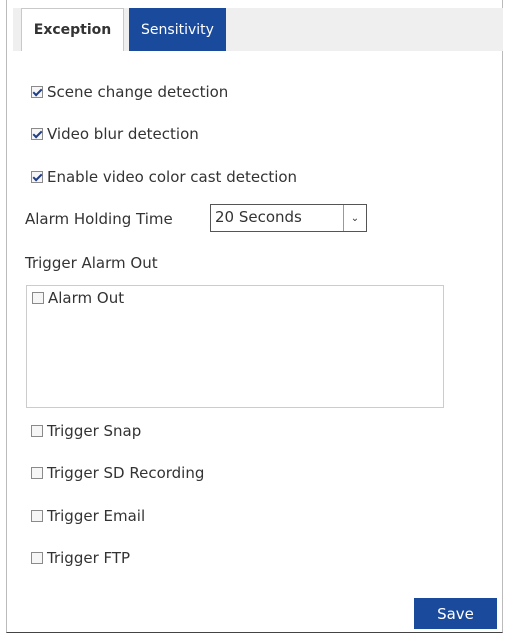 The height and width of the screenshot is (636, 505). Describe the element at coordinates (96, 516) in the screenshot. I see `trigger-email-label: Trigger Email` at that location.